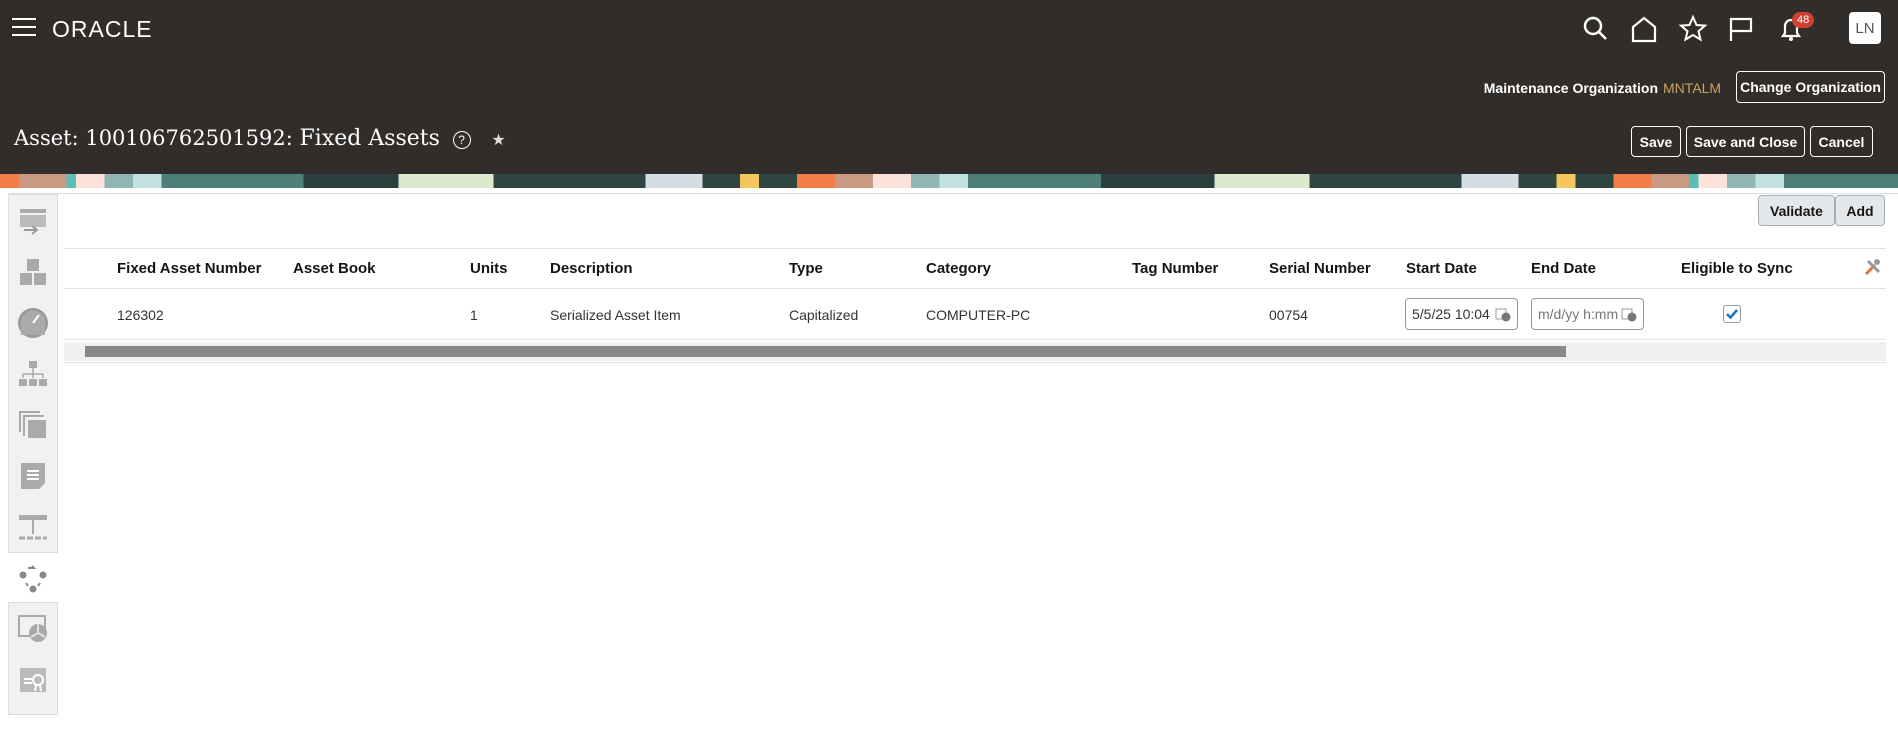  Describe the element at coordinates (975, 288) in the screenshot. I see `header-bottom-border` at that location.